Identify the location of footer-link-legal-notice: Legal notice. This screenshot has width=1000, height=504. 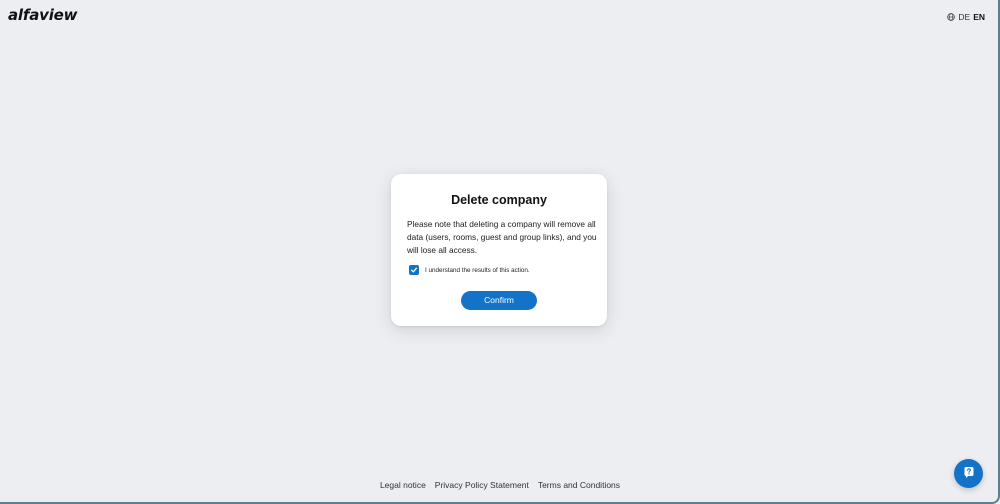
(403, 485).